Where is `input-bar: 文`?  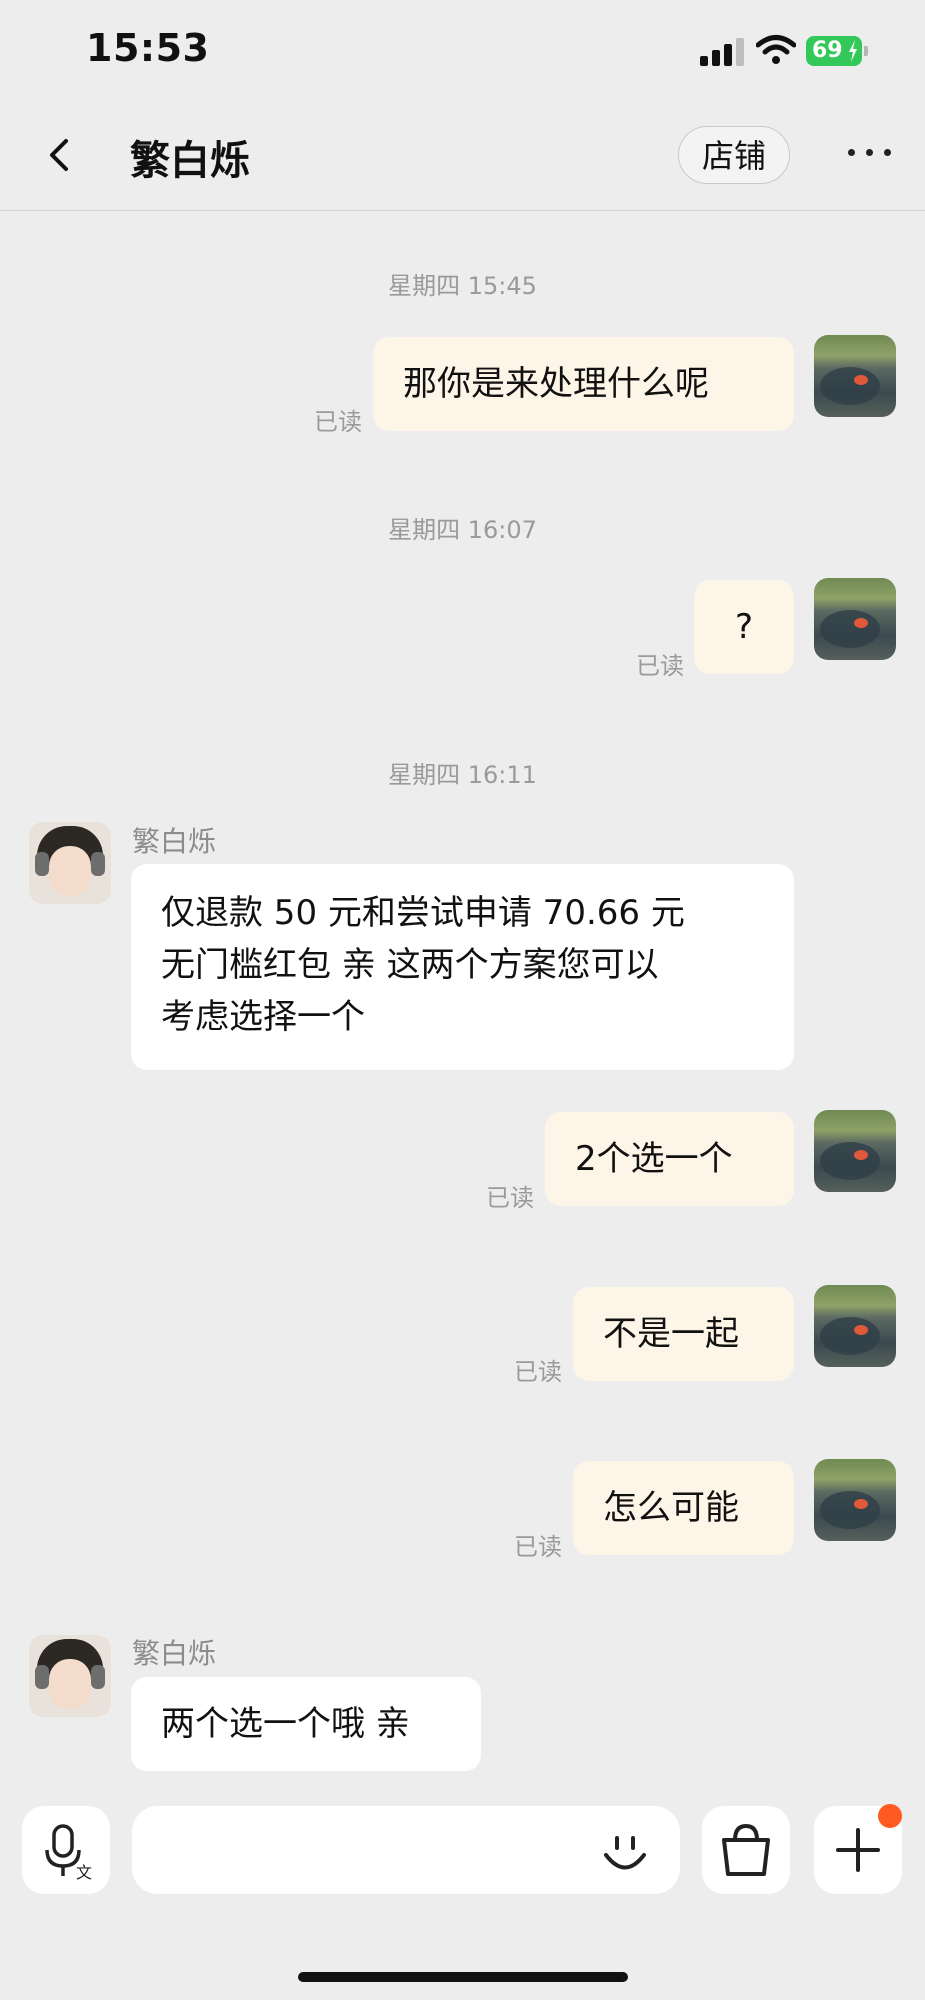 input-bar: 文 is located at coordinates (462, 1855).